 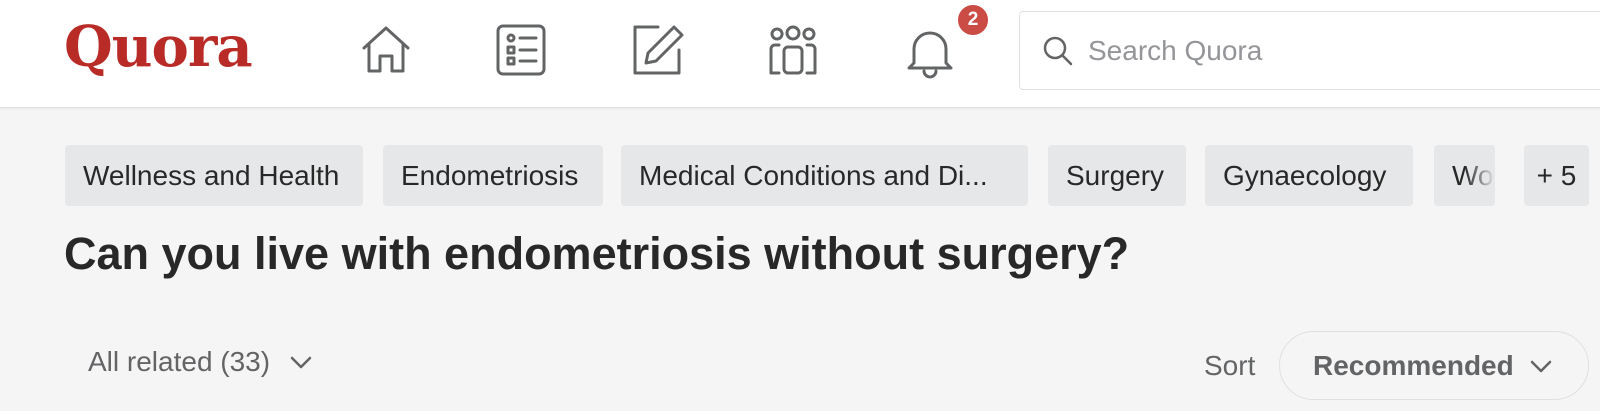 What do you see at coordinates (521, 50) in the screenshot?
I see `list-icon` at bounding box center [521, 50].